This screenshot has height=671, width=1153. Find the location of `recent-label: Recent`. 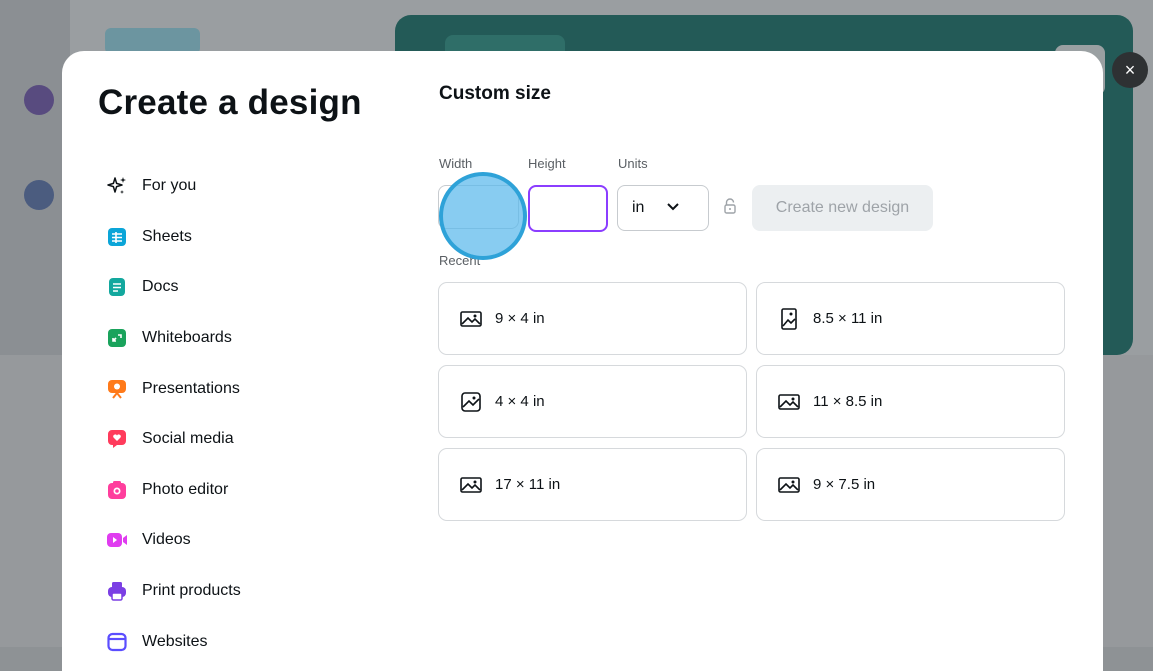

recent-label: Recent is located at coordinates (460, 260).